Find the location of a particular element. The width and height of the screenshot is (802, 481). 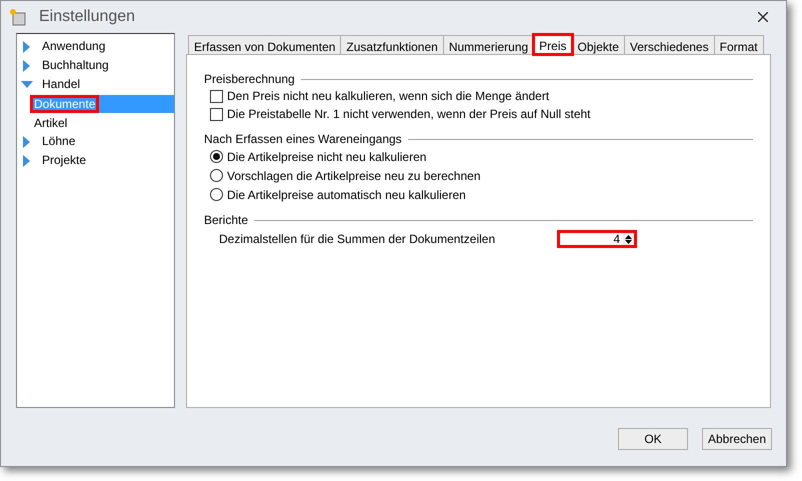

radio-label: Die Artikelpreise automatisch neu kalkulieren is located at coordinates (346, 195).